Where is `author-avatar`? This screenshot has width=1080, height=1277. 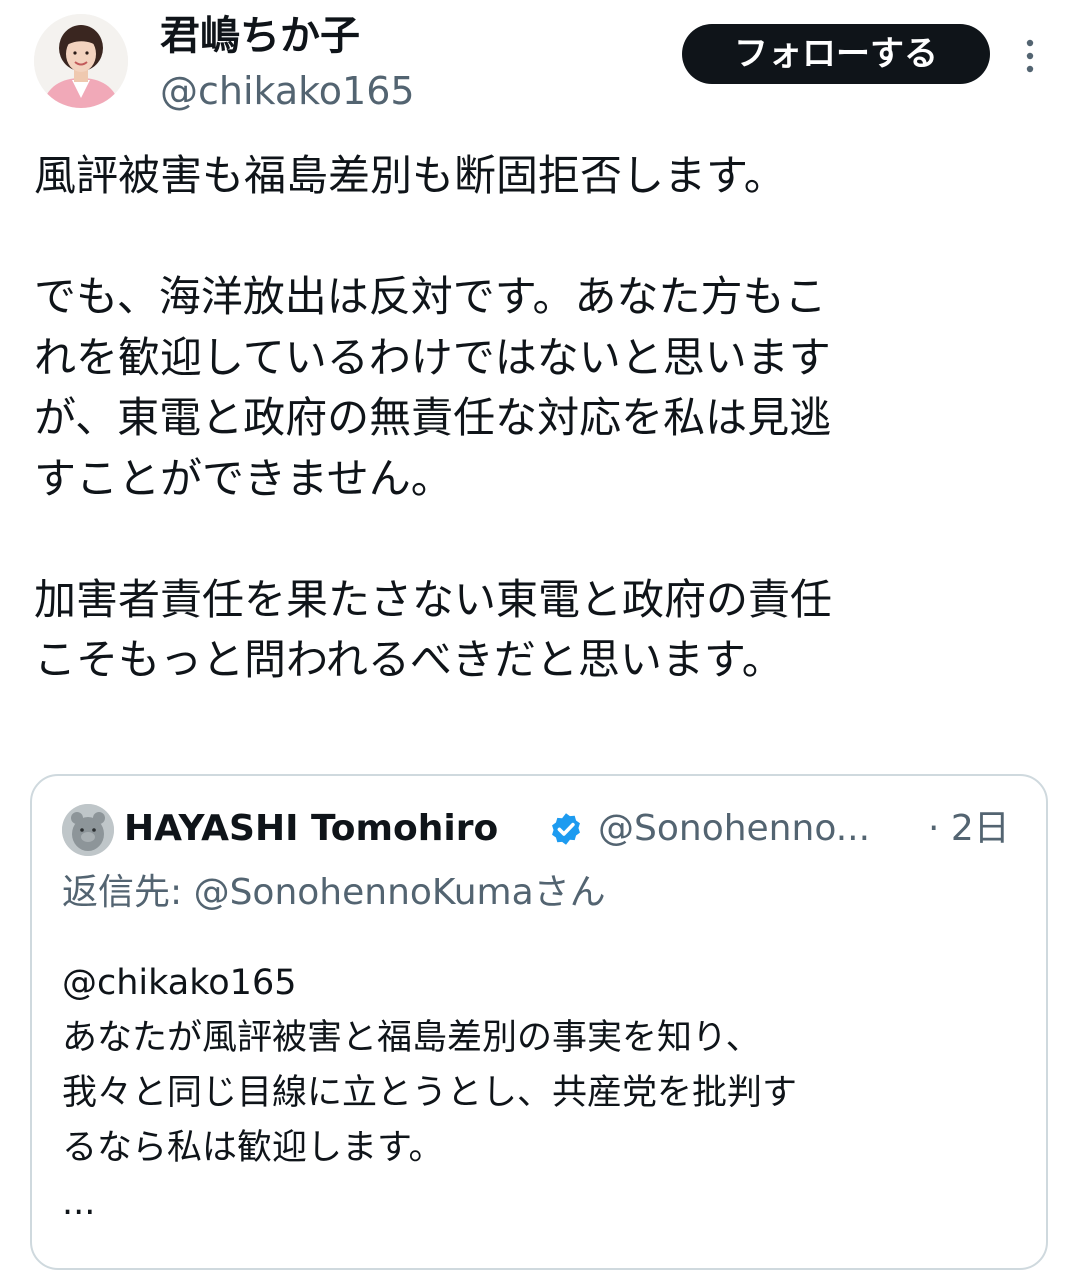 author-avatar is located at coordinates (81, 61).